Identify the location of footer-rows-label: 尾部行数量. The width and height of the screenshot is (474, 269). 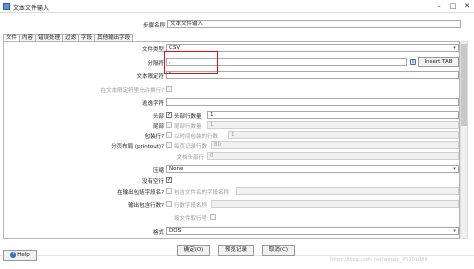
(188, 127).